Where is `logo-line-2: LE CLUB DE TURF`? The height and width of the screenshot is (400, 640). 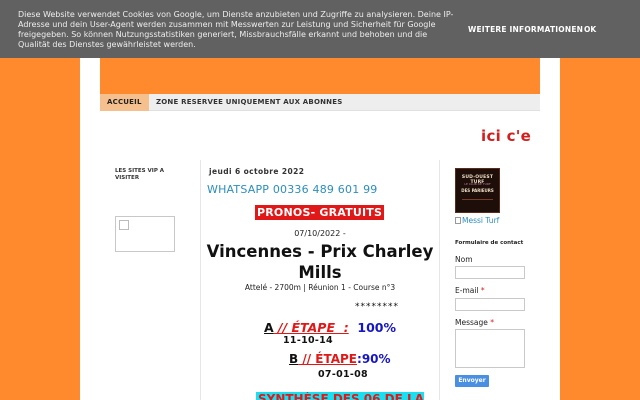
logo-line-2: LE CLUB DE TURF is located at coordinates (477, 184).